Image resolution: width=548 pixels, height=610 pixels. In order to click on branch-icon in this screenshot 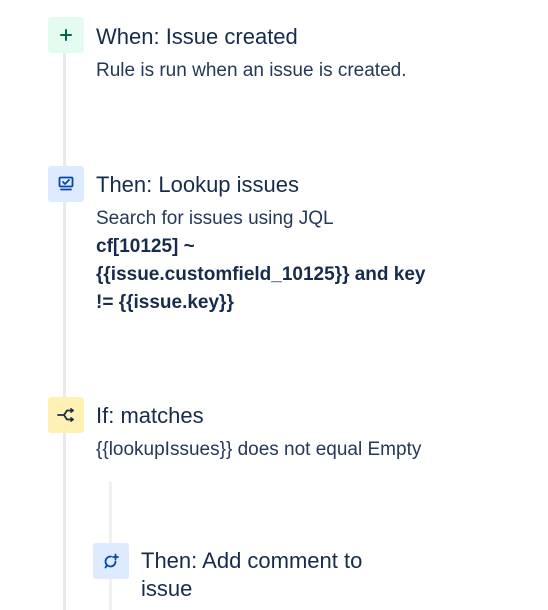, I will do `click(66, 415)`.